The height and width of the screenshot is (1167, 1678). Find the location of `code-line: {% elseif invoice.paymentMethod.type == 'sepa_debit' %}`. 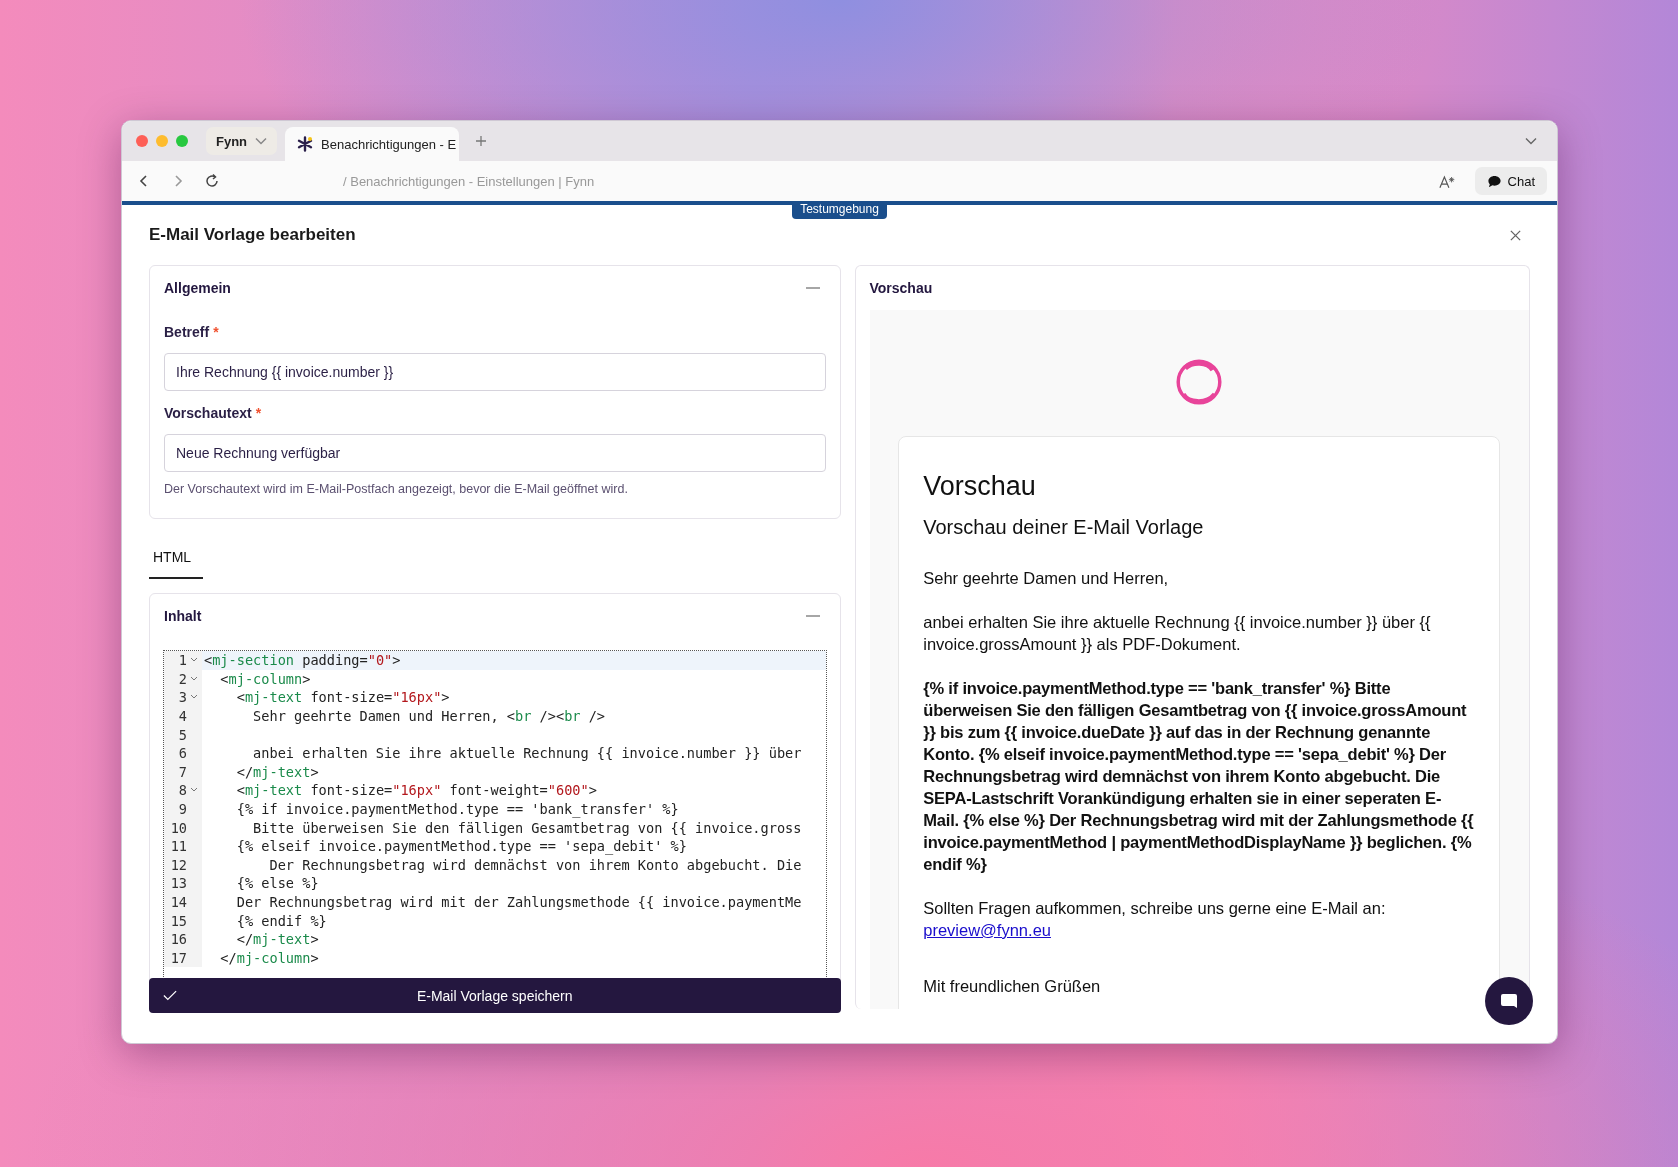

code-line: {% elseif invoice.paymentMethod.type == 'sepa_debit' %} is located at coordinates (461, 846).